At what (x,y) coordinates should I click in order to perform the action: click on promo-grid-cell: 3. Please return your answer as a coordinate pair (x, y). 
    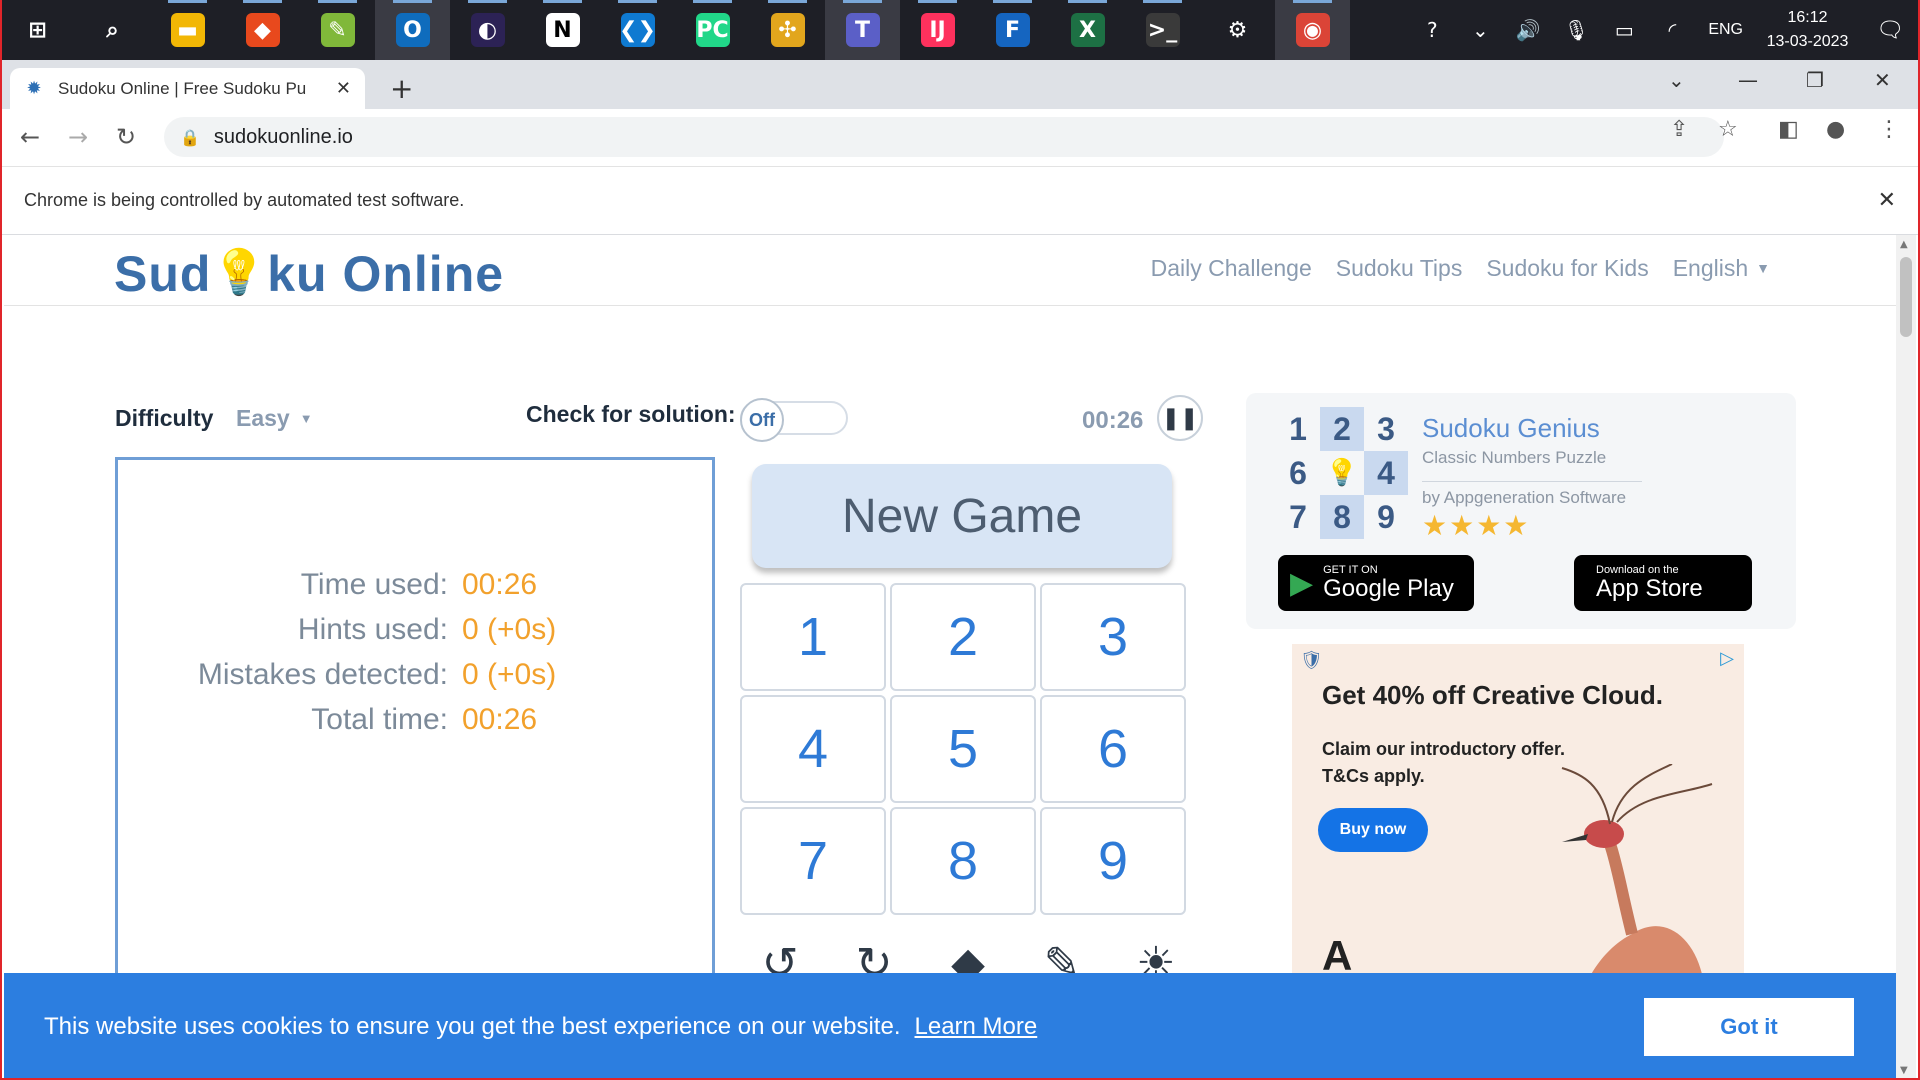
    Looking at the image, I should click on (1386, 428).